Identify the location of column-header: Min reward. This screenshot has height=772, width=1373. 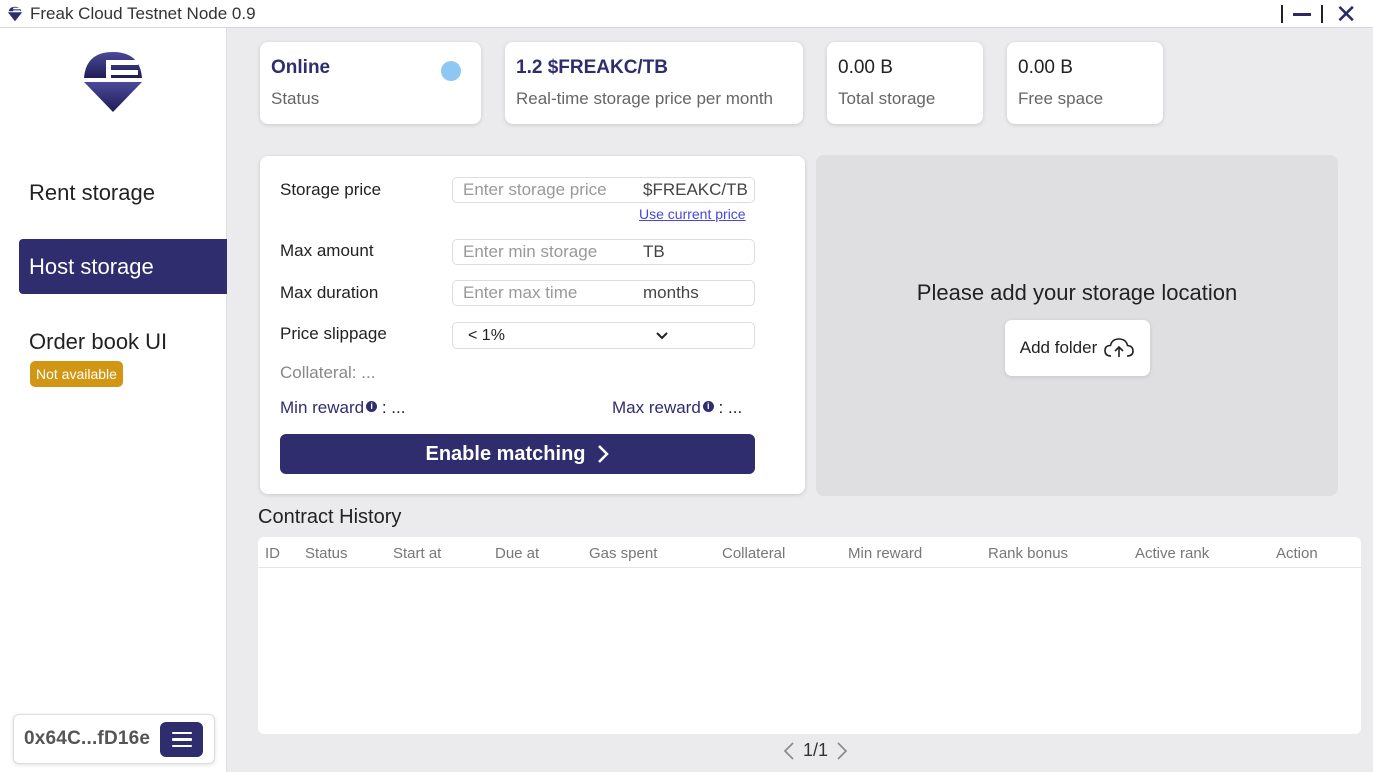
(885, 553).